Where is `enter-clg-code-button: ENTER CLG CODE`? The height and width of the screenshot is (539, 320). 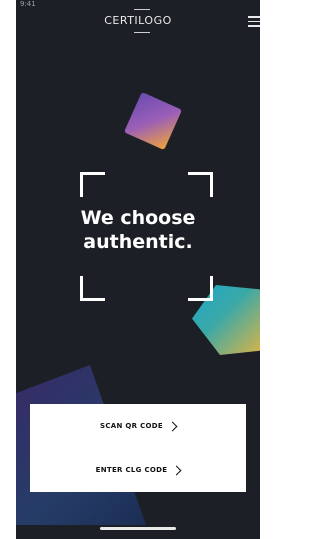
enter-clg-code-button: ENTER CLG CODE is located at coordinates (138, 470).